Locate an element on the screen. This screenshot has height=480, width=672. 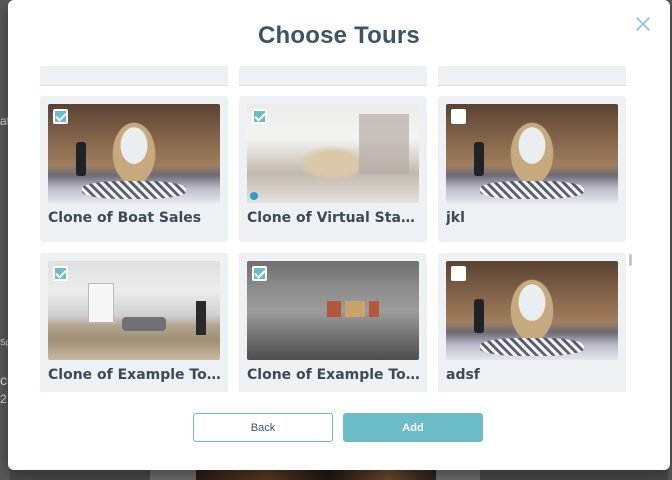
background-text: 2 is located at coordinates (3, 399).